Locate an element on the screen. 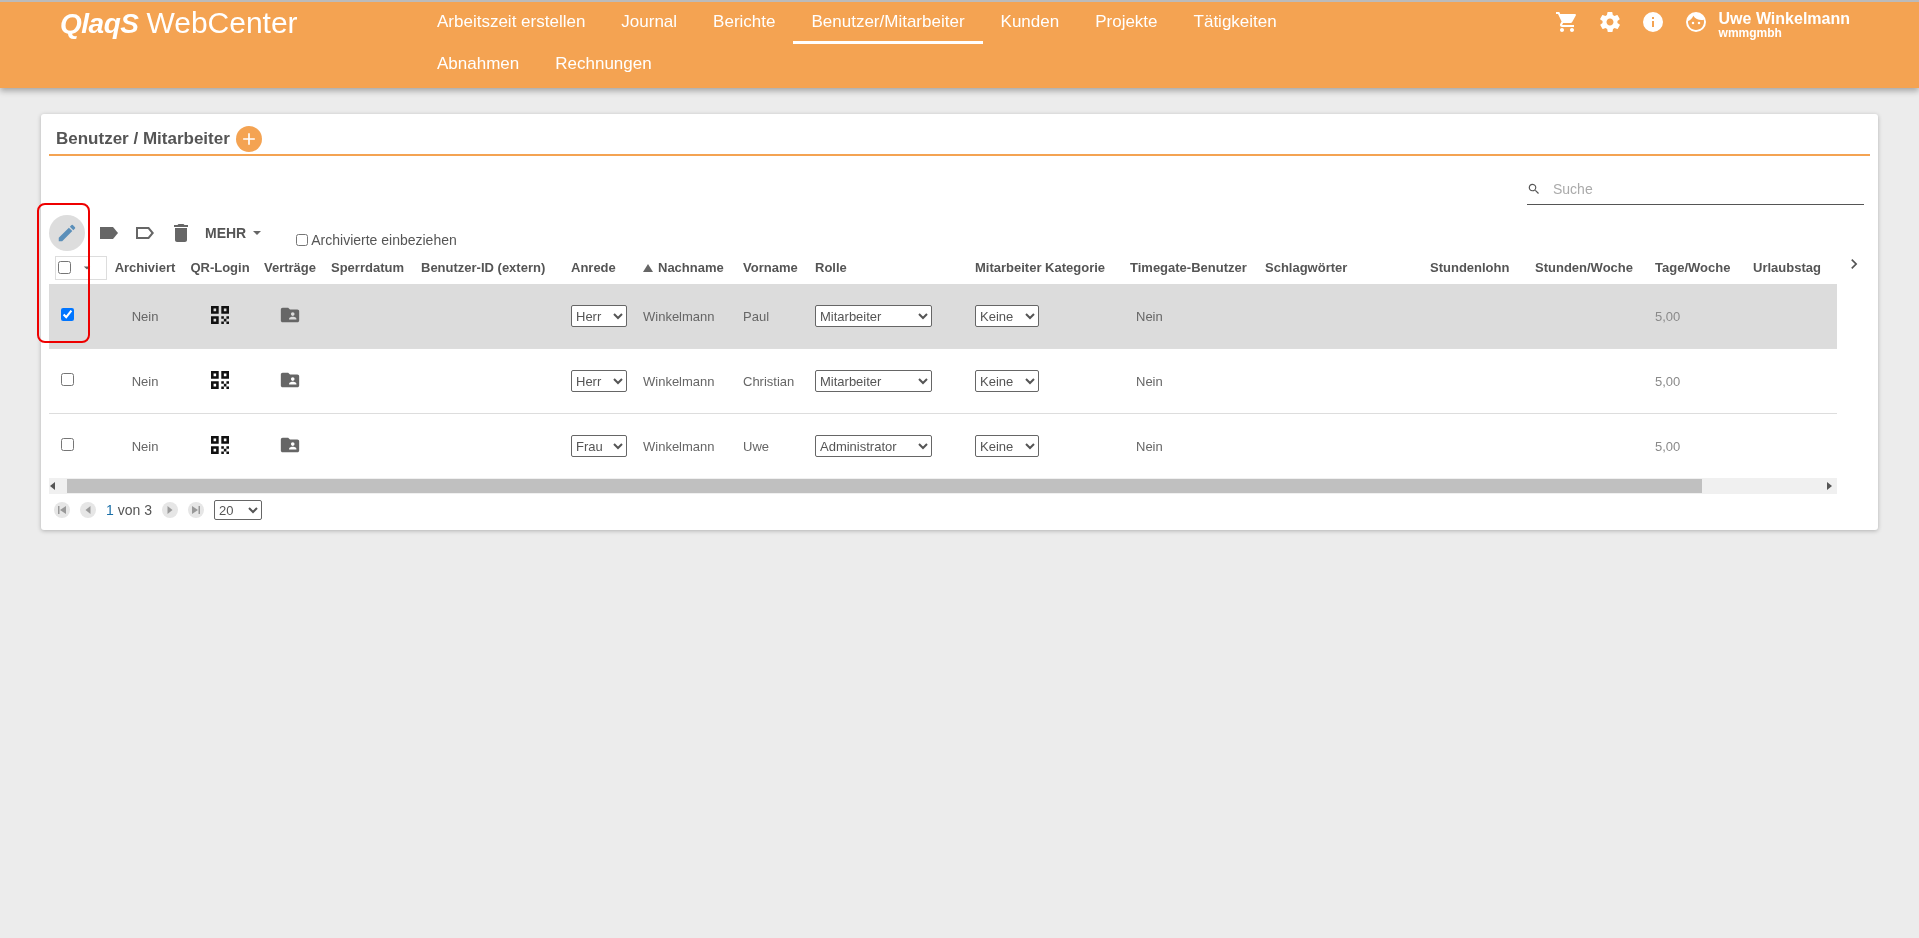  column-header: QR-Login is located at coordinates (220, 267).